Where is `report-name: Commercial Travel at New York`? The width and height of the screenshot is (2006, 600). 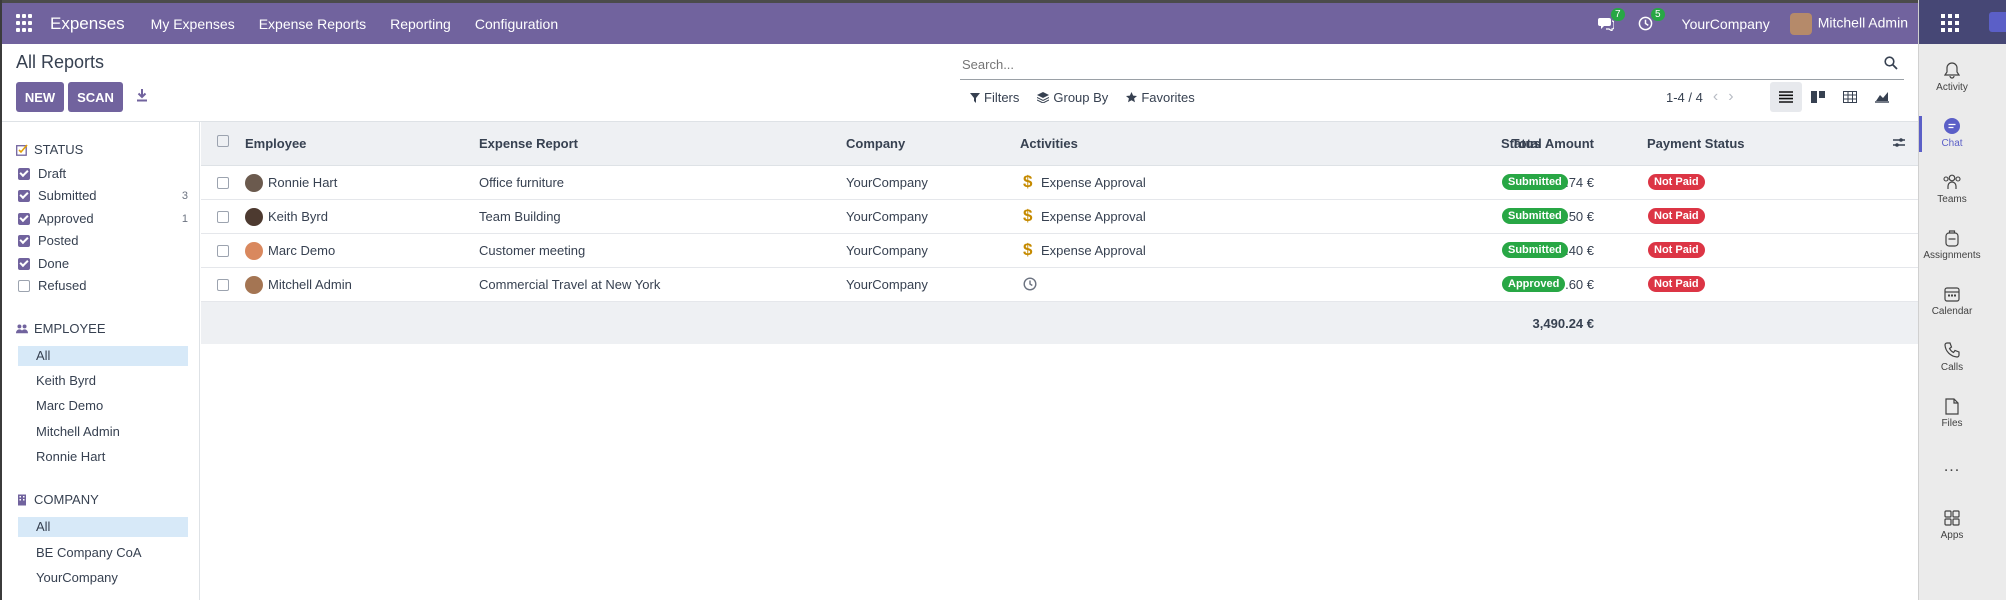
report-name: Commercial Travel at New York is located at coordinates (570, 284).